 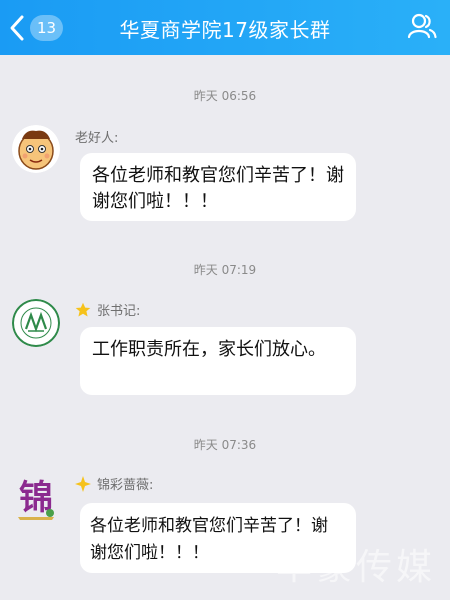 I want to click on star-icon, so click(x=83, y=309).